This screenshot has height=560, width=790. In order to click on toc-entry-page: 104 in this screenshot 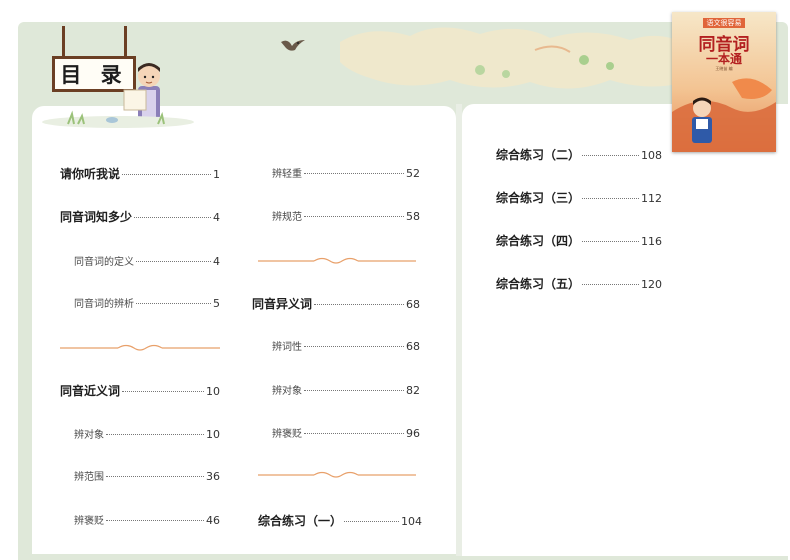, I will do `click(411, 521)`.